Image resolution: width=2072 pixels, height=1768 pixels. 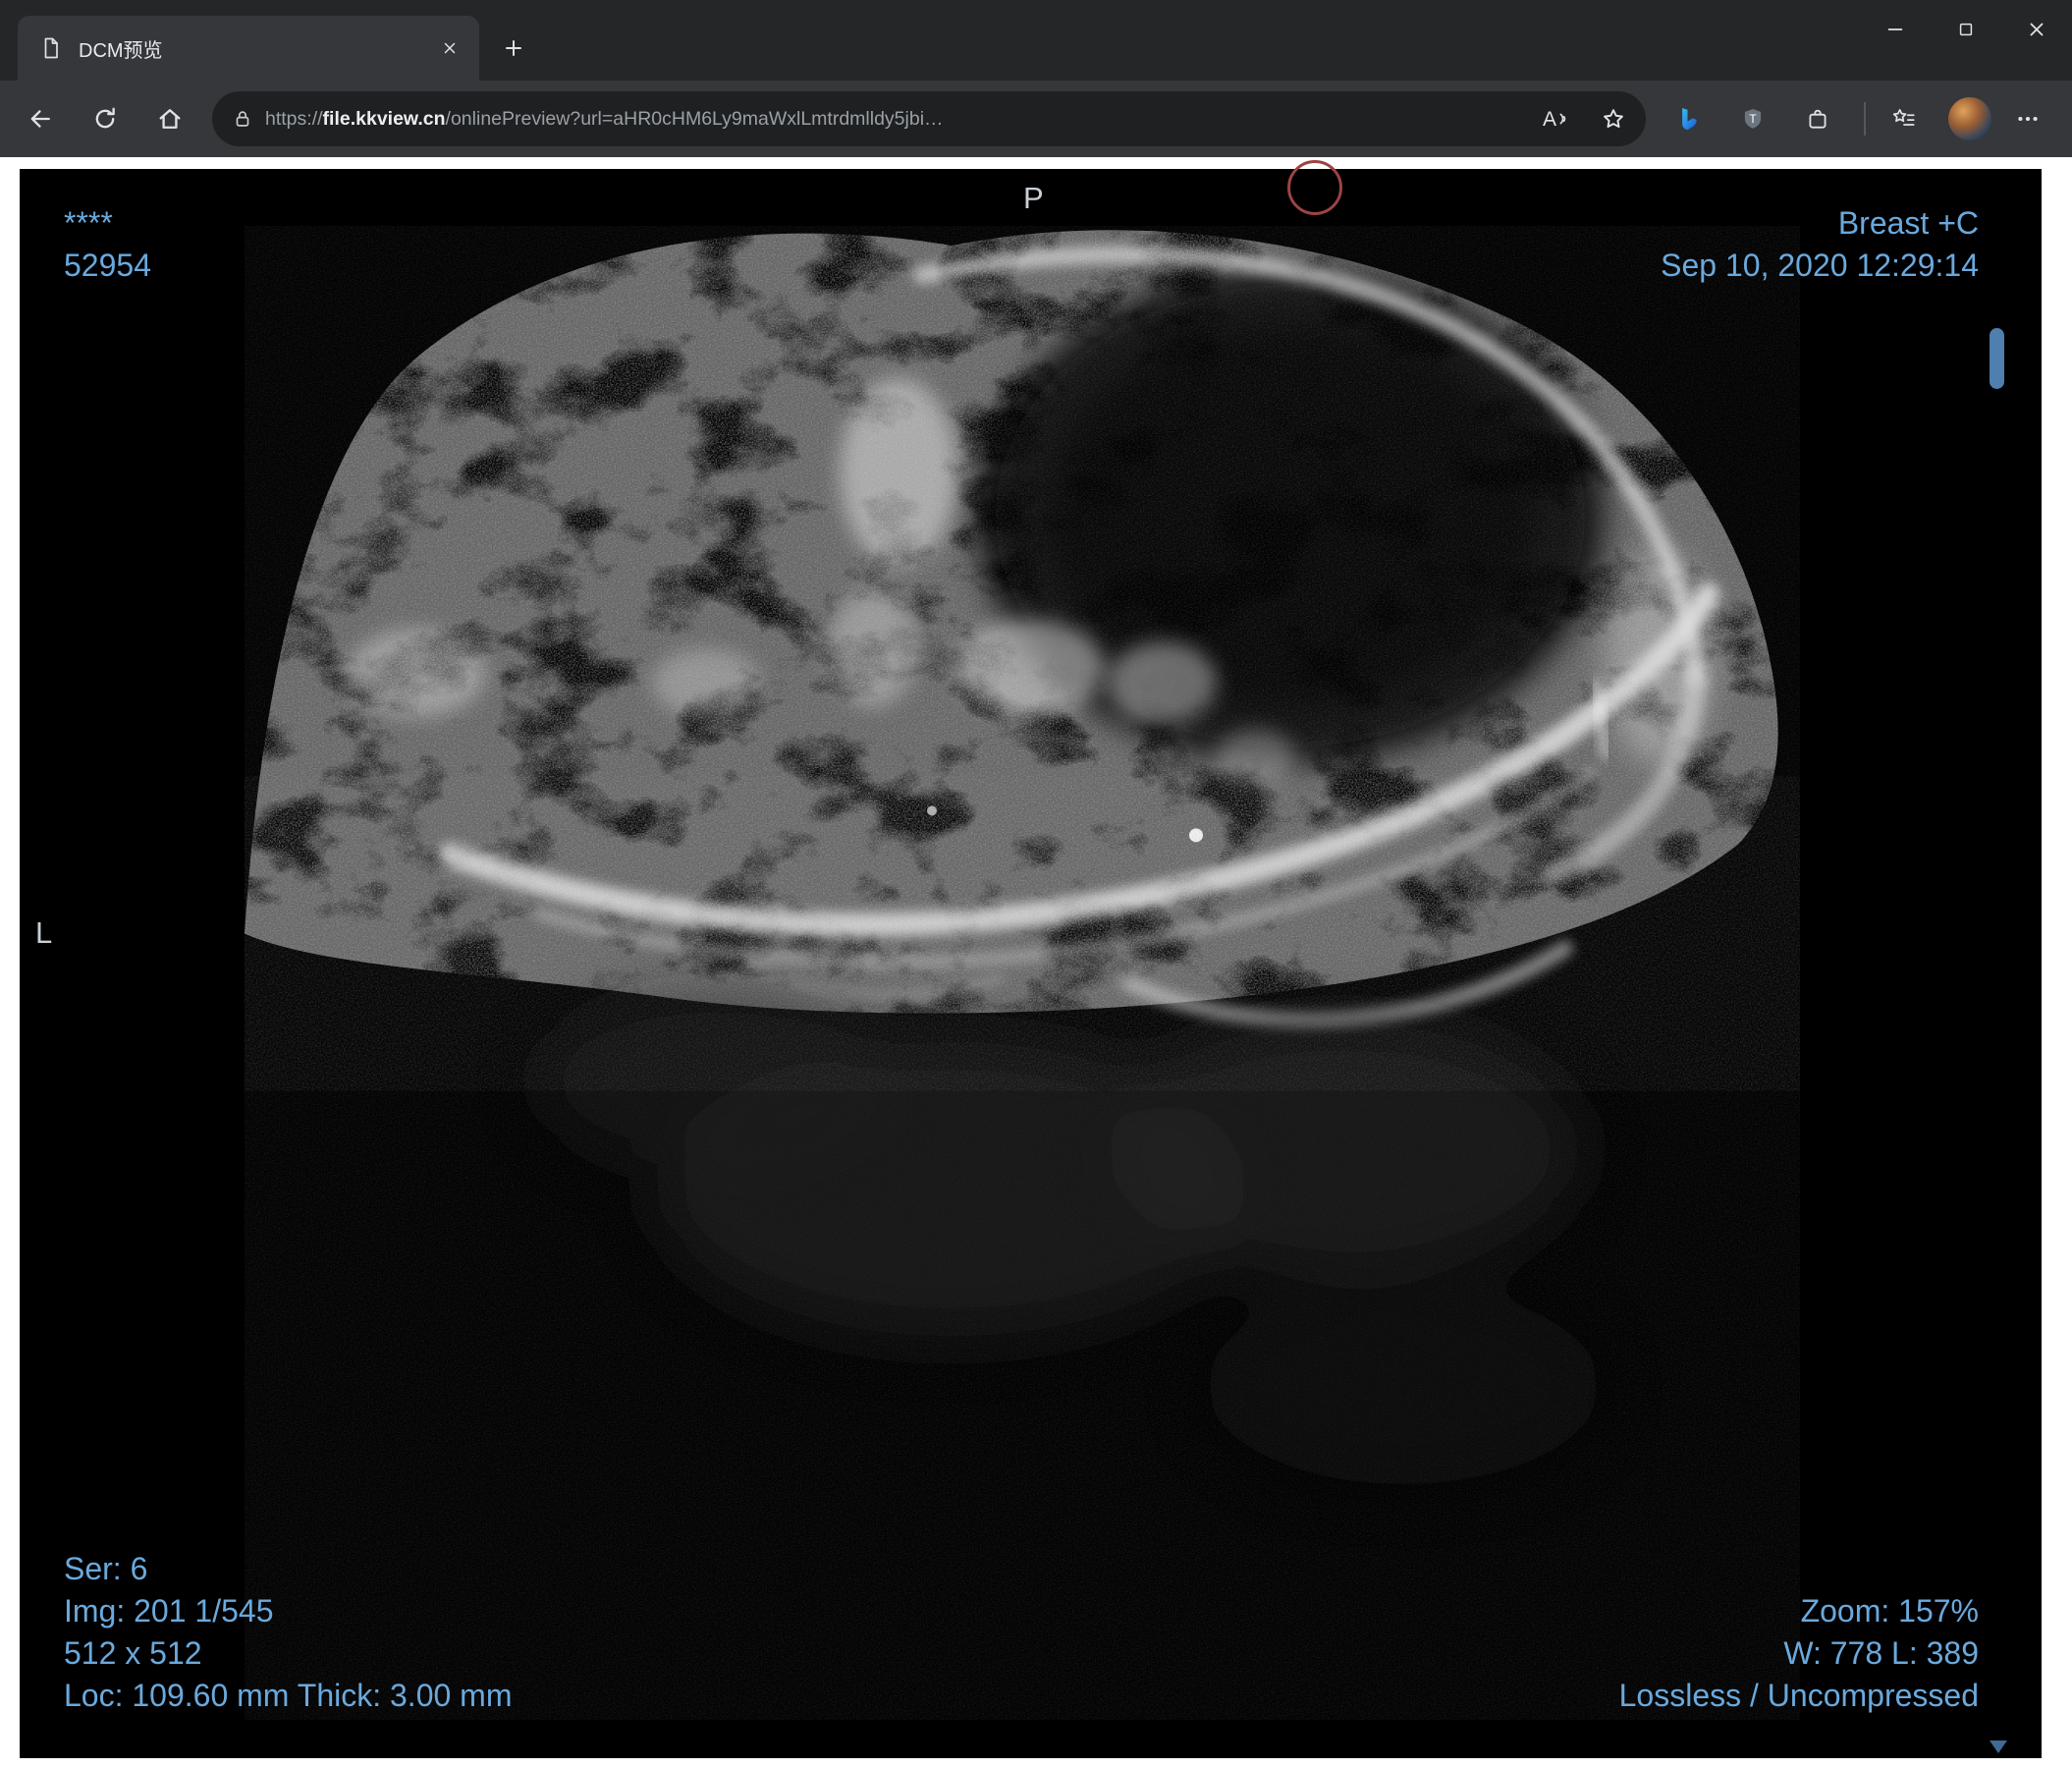 What do you see at coordinates (1798, 1695) in the screenshot?
I see `overlay-compression: Lossless / Uncompressed` at bounding box center [1798, 1695].